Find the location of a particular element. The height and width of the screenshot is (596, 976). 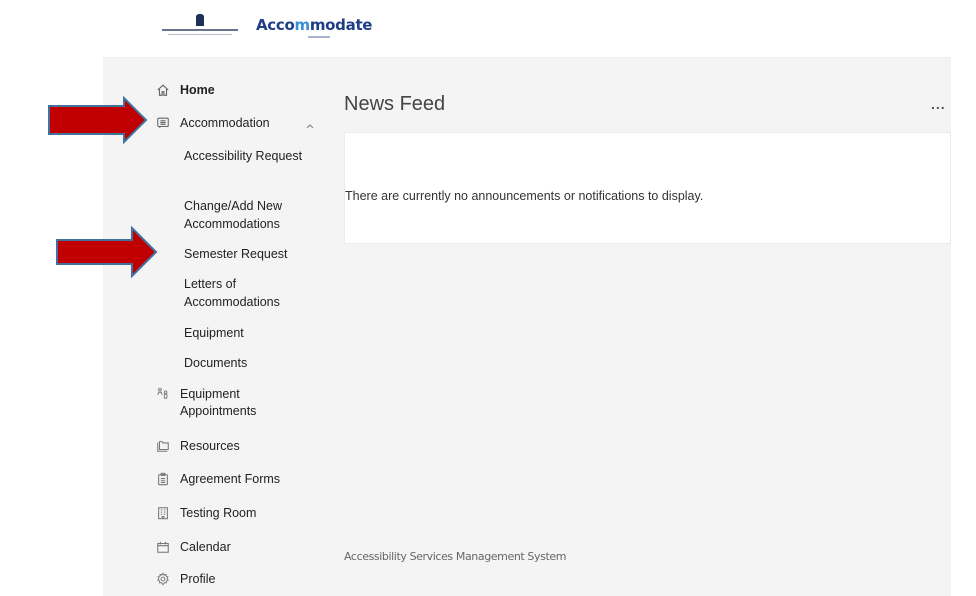

sidebar-subitem-accessibility-request: Accessibility Request is located at coordinates (249, 156).